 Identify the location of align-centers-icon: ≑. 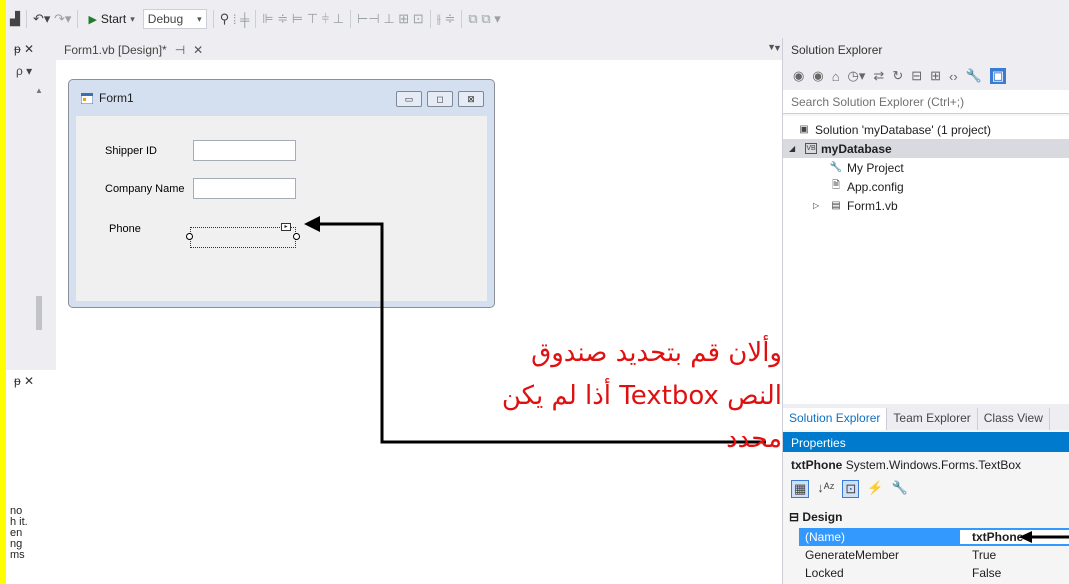
(283, 19).